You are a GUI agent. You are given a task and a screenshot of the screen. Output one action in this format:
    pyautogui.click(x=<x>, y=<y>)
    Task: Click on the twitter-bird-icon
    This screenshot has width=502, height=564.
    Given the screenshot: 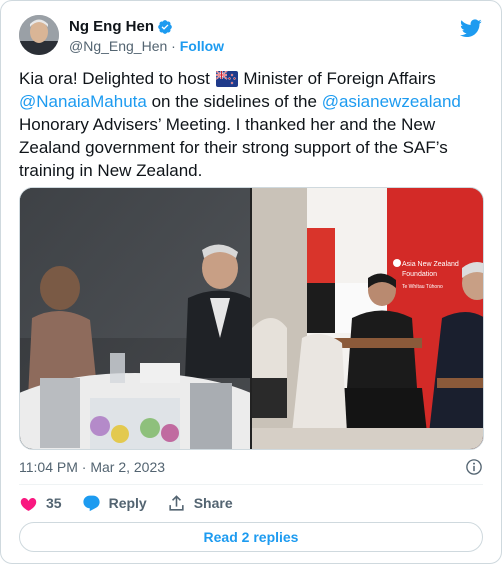 What is the action you would take?
    pyautogui.click(x=471, y=28)
    